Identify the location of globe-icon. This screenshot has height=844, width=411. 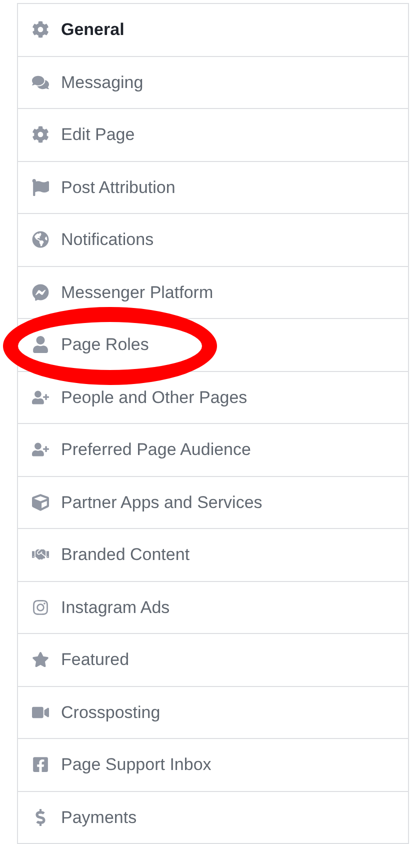
(40, 239).